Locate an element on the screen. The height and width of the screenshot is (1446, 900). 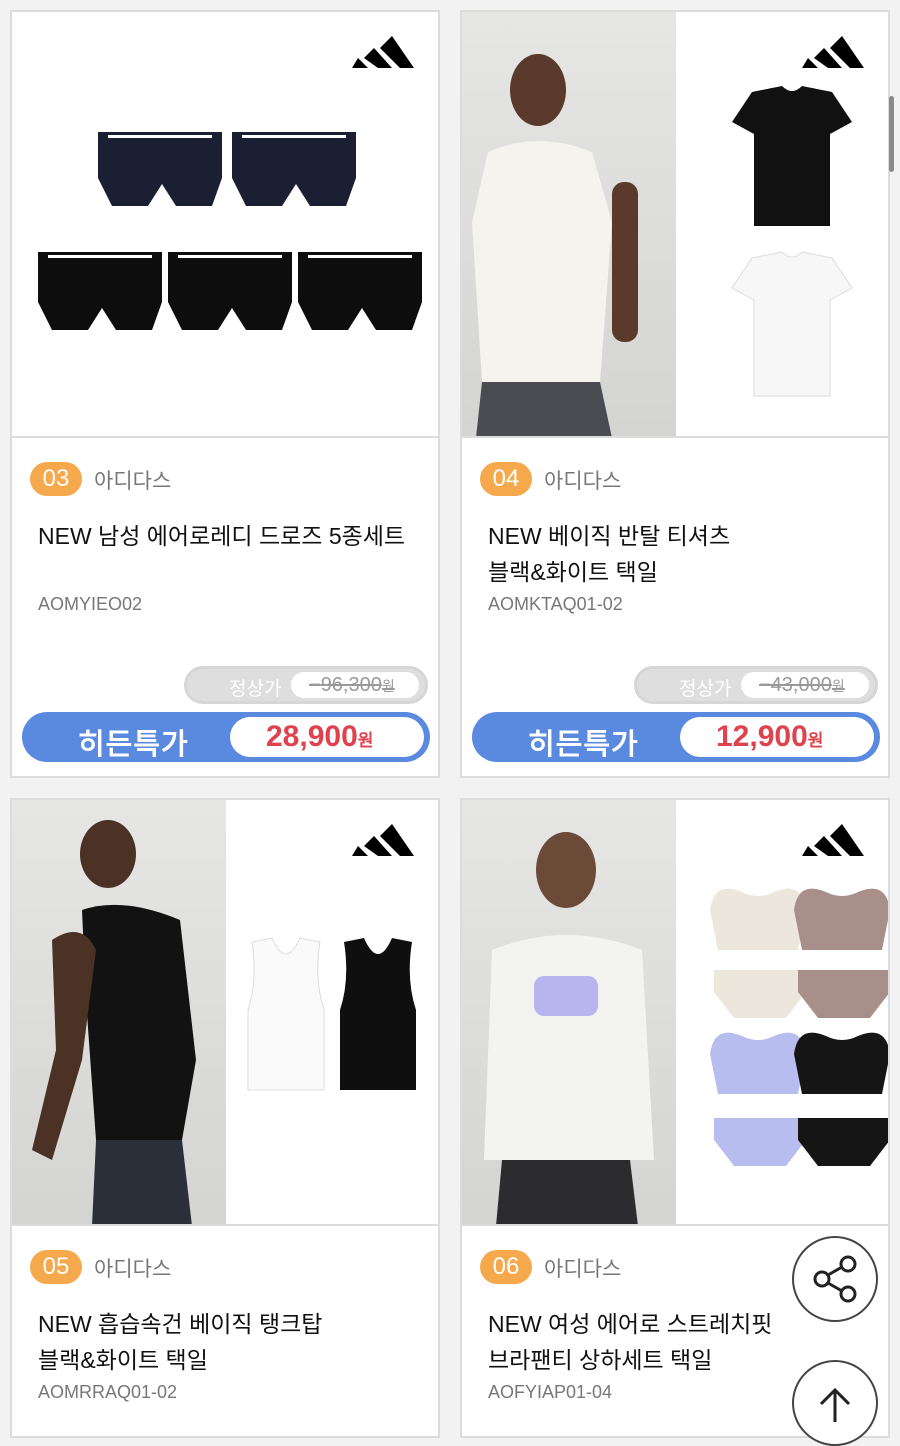
regular-price: −43,000원 is located at coordinates (802, 685).